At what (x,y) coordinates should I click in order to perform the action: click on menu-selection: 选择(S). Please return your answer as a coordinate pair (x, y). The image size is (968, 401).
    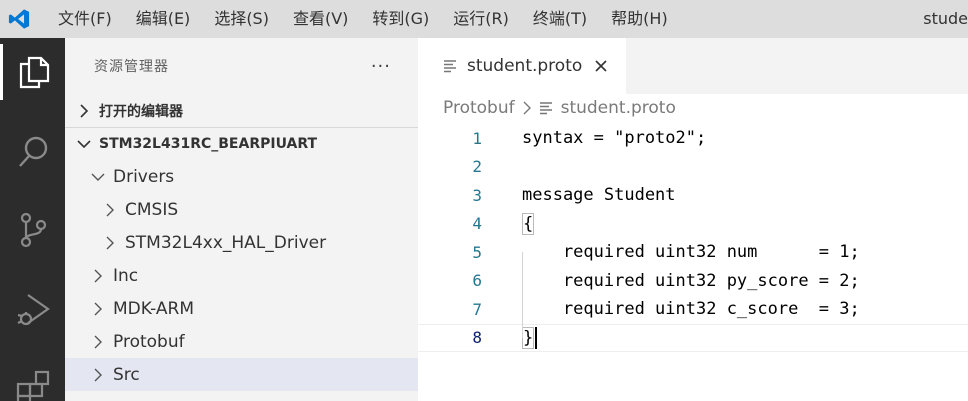
    Looking at the image, I should click on (241, 19).